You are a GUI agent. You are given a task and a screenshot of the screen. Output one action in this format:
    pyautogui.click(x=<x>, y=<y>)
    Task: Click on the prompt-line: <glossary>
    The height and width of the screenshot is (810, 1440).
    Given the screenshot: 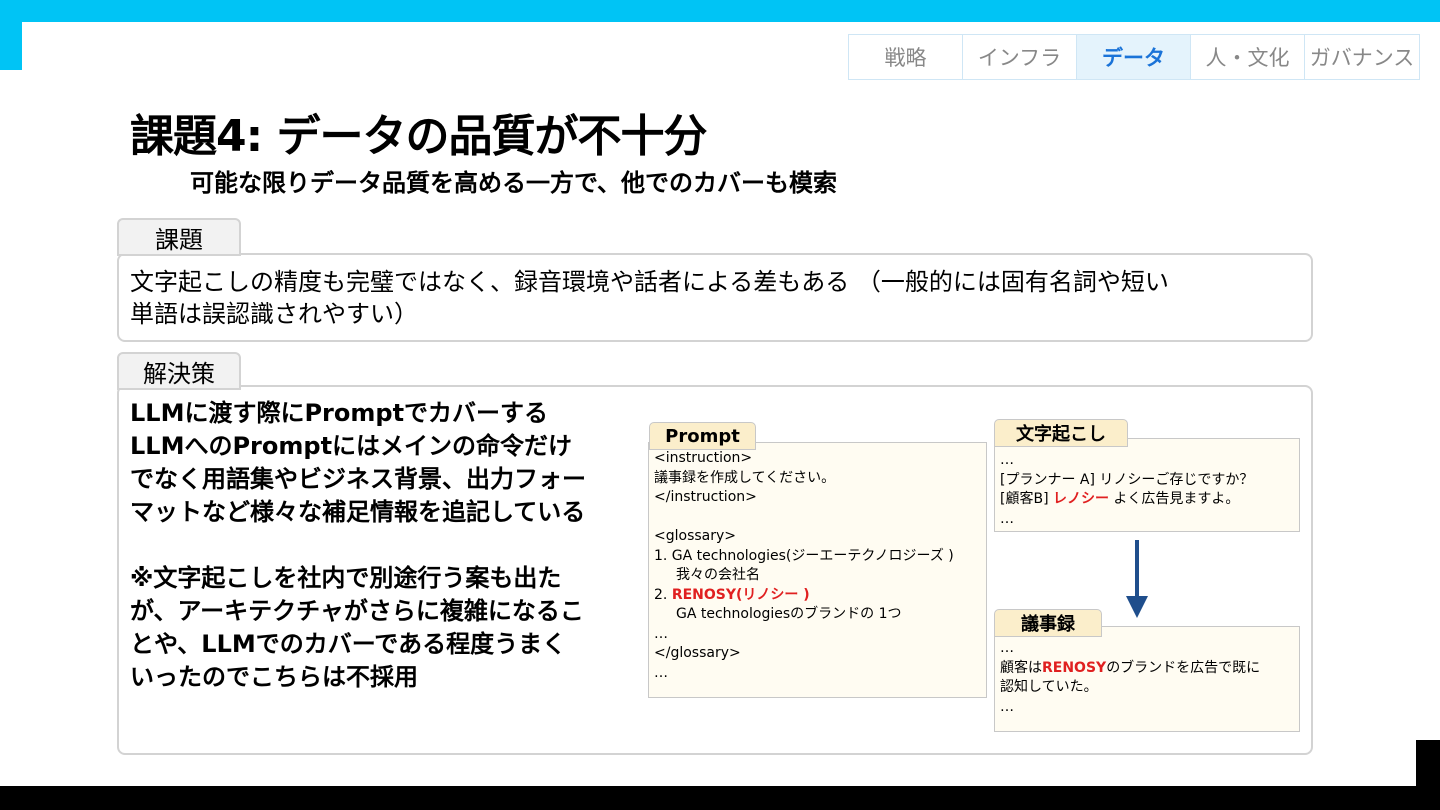 What is the action you would take?
    pyautogui.click(x=695, y=536)
    